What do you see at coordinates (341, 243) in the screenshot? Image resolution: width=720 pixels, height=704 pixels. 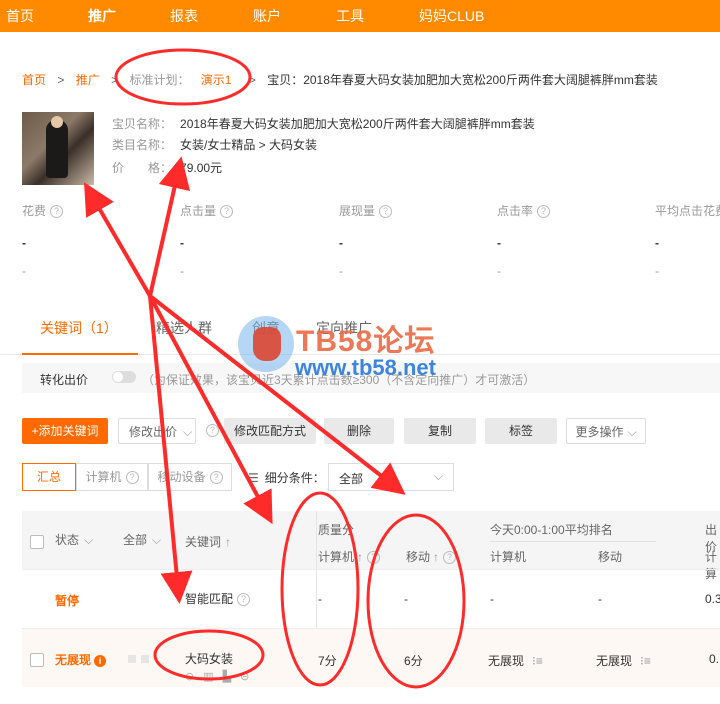 I see `stat-impressions-value: -` at bounding box center [341, 243].